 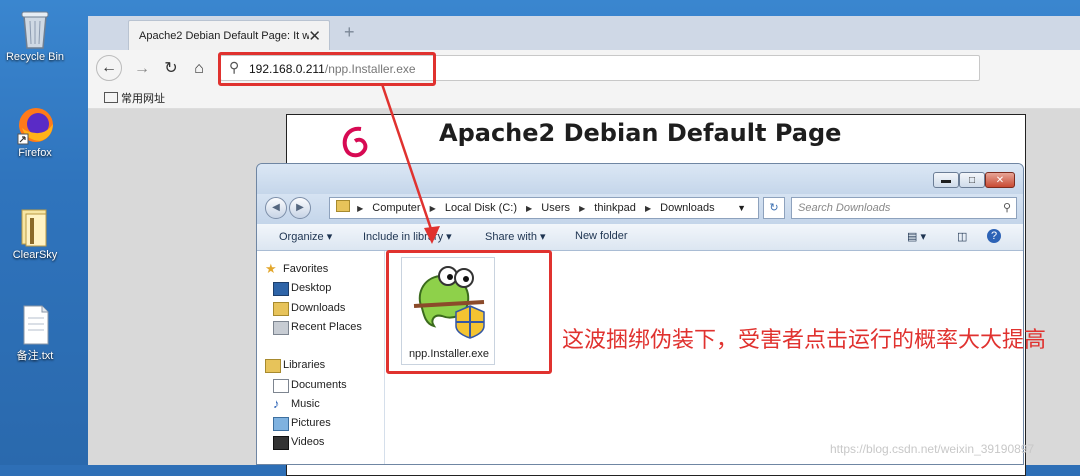 I want to click on annotation-text: 这波捆绑伪装下，受害者点击运行的概率大大提高, so click(x=804, y=340).